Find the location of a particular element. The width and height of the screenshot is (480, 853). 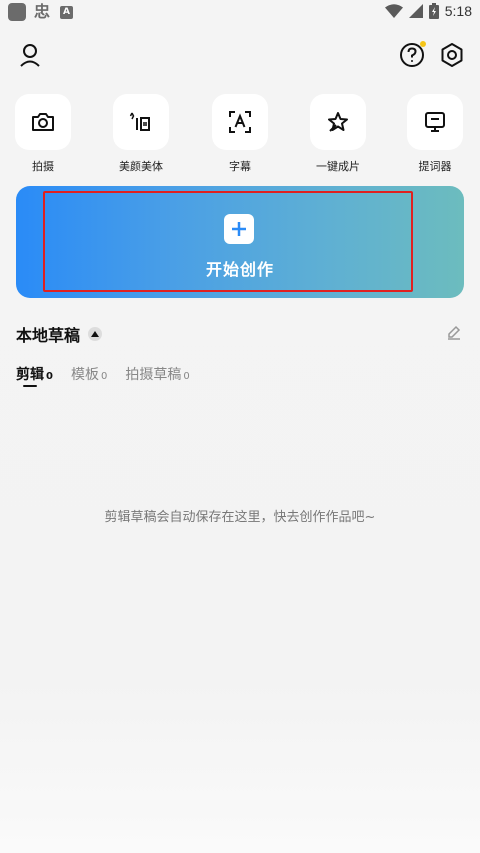

wifi-icon is located at coordinates (393, 11).